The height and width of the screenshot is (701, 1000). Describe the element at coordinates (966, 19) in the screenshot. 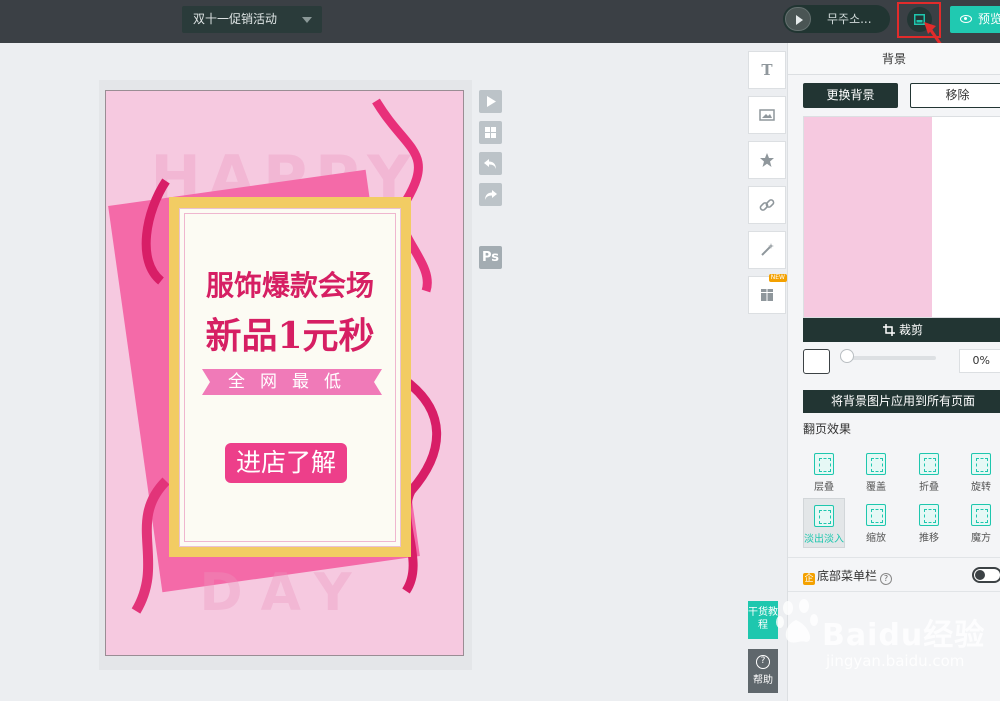

I see `eye-icon` at that location.